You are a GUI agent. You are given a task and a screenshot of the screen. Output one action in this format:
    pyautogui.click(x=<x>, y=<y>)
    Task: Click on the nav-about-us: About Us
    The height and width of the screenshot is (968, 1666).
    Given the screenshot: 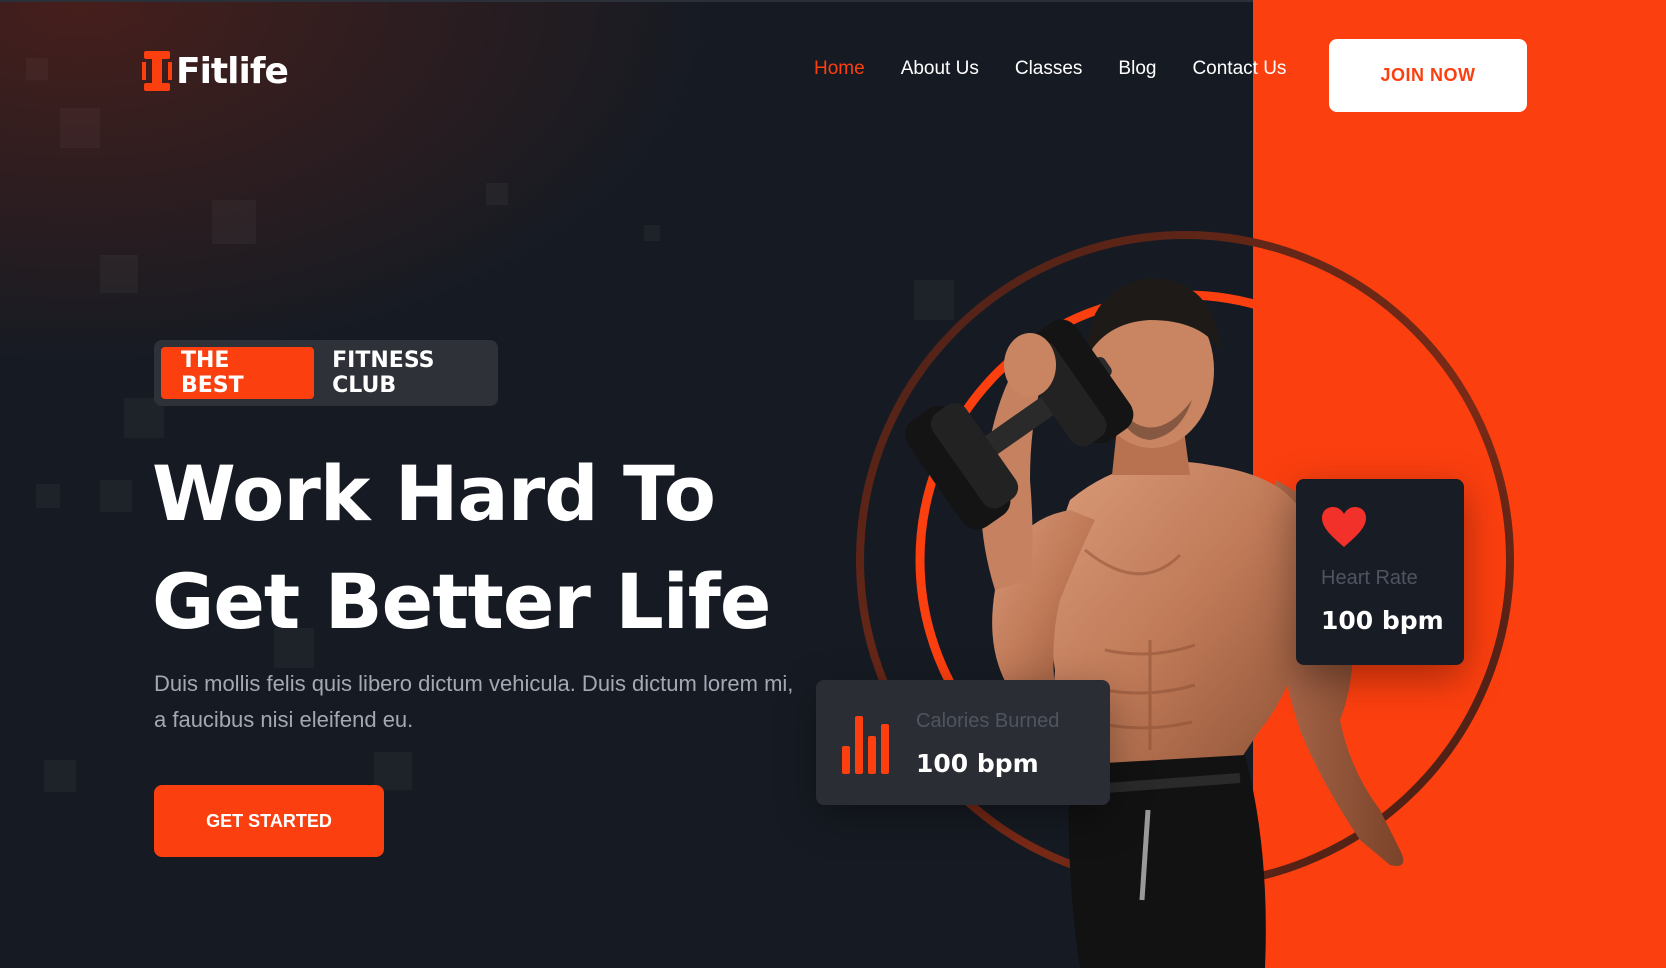 What is the action you would take?
    pyautogui.click(x=940, y=69)
    